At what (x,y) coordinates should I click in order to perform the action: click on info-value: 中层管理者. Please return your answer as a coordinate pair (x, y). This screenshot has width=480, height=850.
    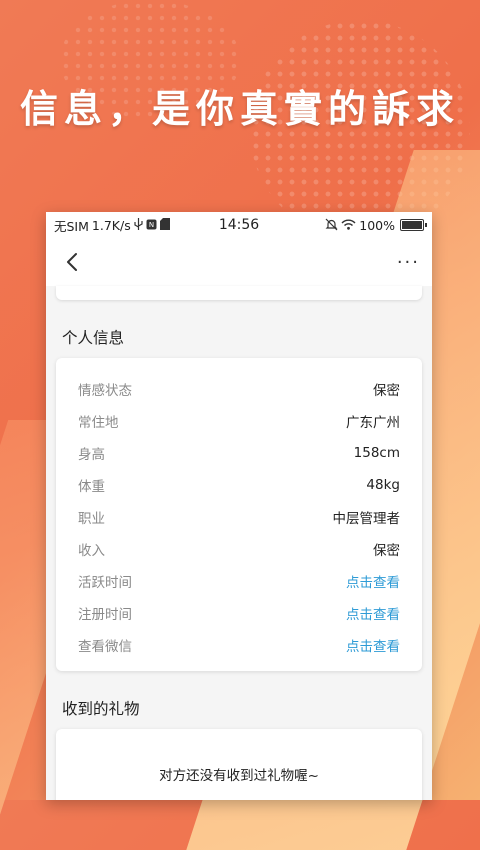
    Looking at the image, I should click on (366, 519).